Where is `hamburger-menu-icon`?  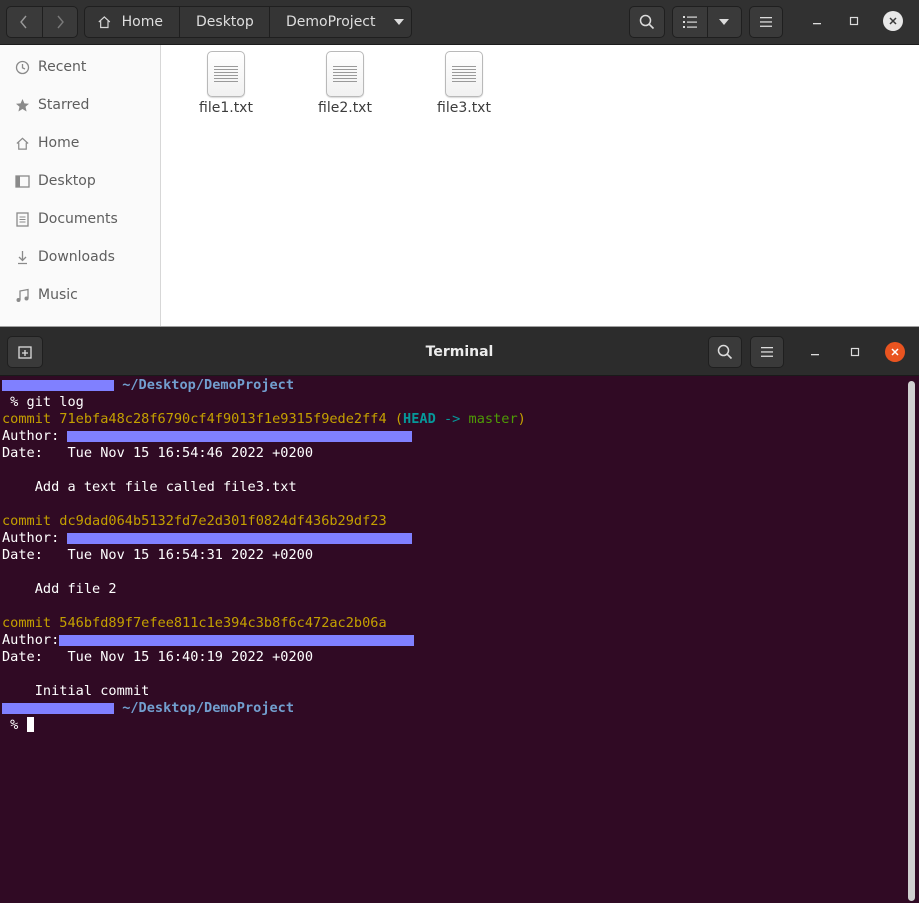 hamburger-menu-icon is located at coordinates (767, 352).